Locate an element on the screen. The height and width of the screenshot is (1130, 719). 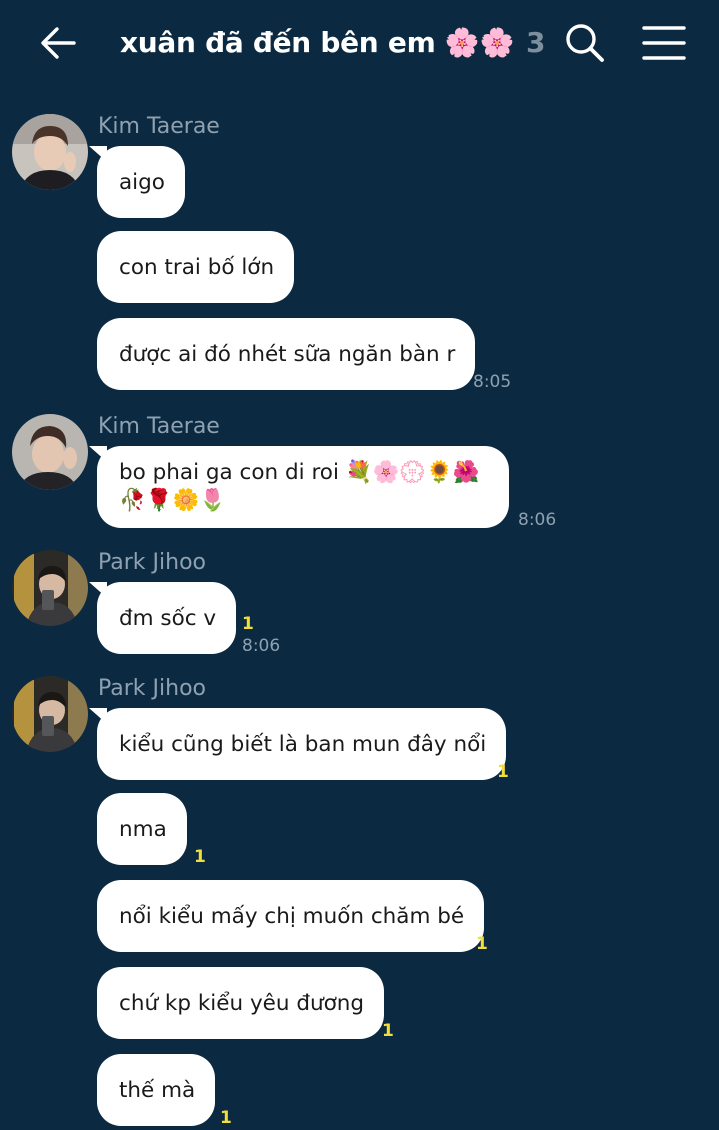
chat-title: xuân đã đến bên em 🌸🌸 3 is located at coordinates (333, 43).